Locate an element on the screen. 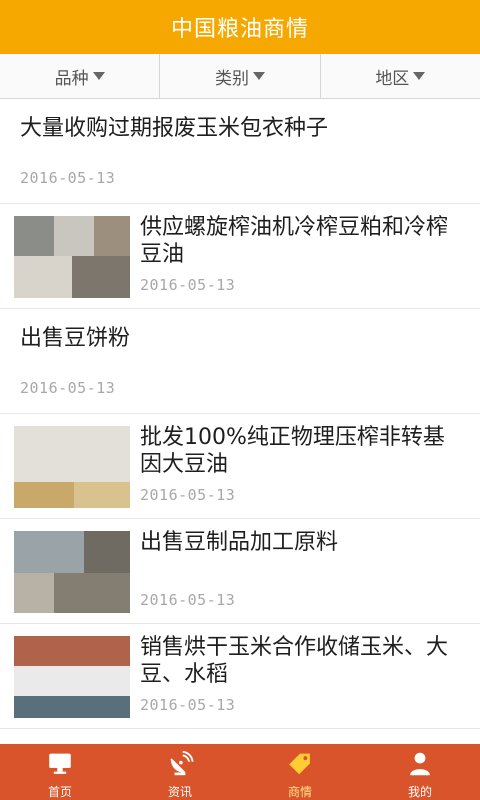 The image size is (480, 800). list-item: 销售烘干玉米合作收储玉米、大豆、水稻 2016-05-13 is located at coordinates (240, 676).